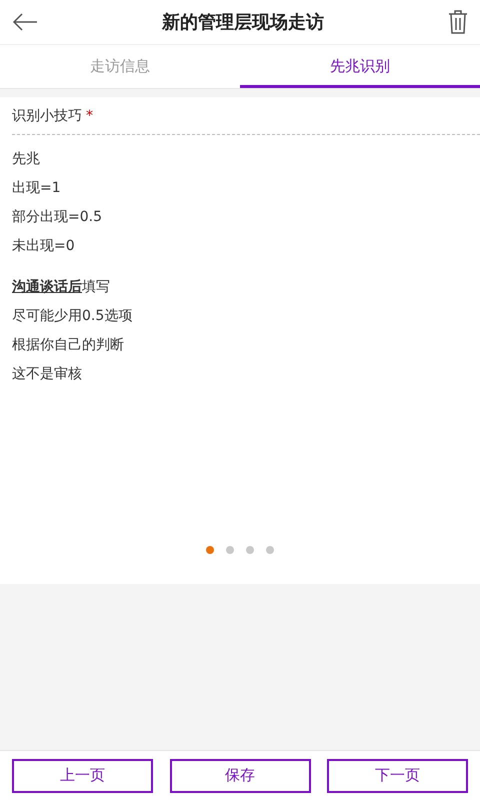  I want to click on required-mark: *, so click(89, 116).